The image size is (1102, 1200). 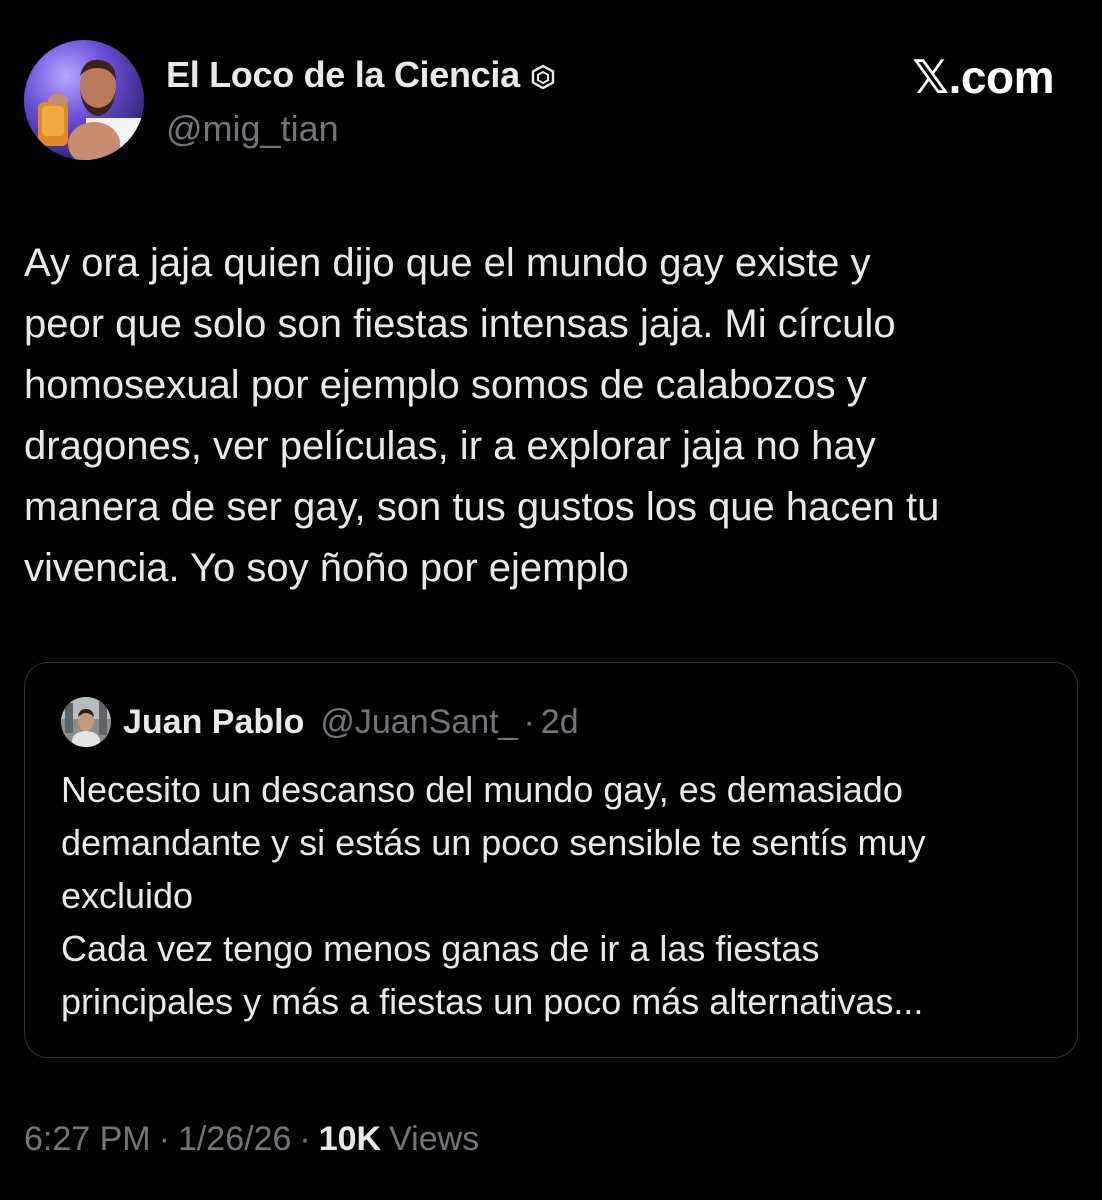 I want to click on quote-author-handle: @JuanSant_, so click(x=418, y=722).